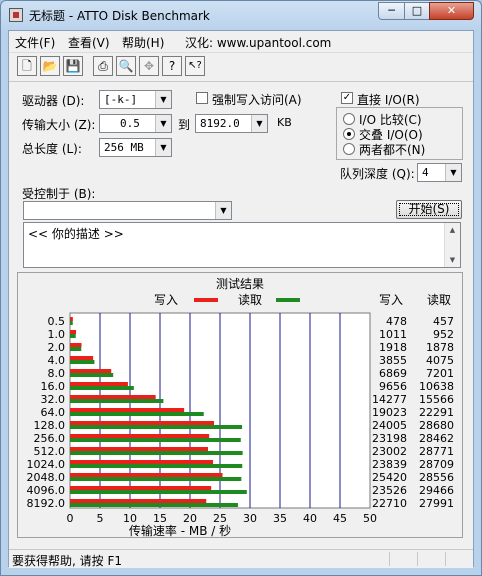 This screenshot has width=482, height=576. What do you see at coordinates (57, 360) in the screenshot?
I see `category-label: 4.0` at bounding box center [57, 360].